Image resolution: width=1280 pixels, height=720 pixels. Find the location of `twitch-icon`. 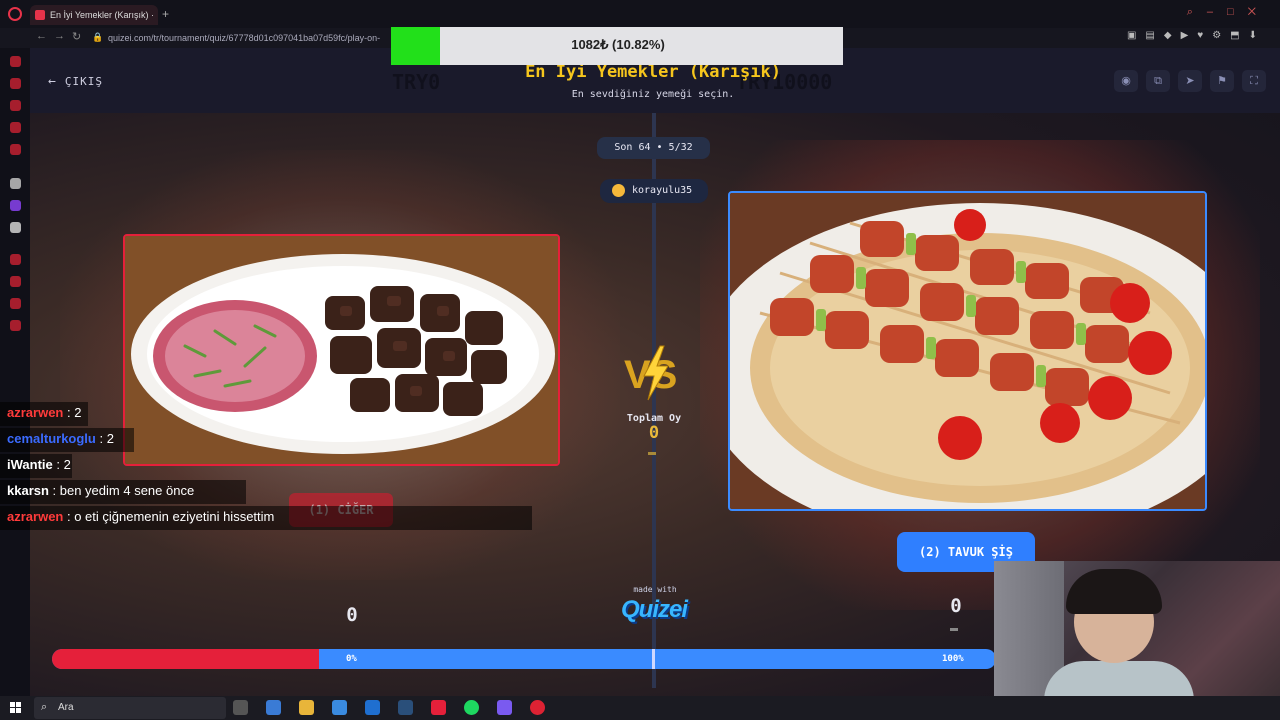

twitch-icon is located at coordinates (15, 205).